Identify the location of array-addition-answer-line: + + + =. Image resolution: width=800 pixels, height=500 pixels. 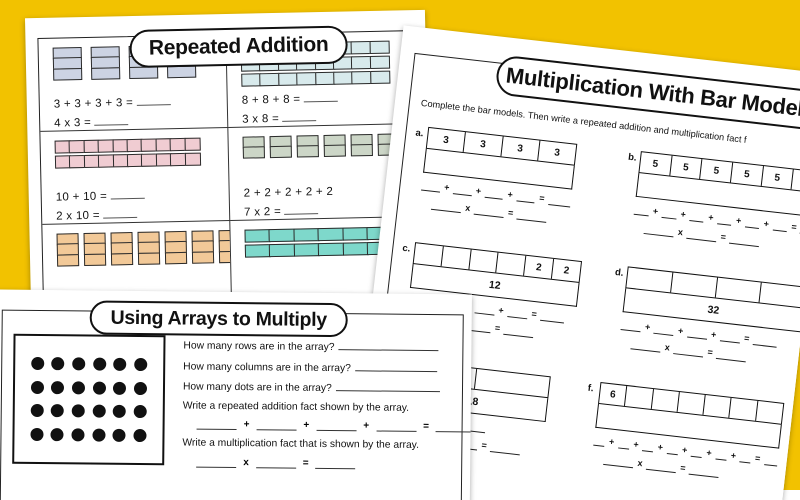
(334, 426).